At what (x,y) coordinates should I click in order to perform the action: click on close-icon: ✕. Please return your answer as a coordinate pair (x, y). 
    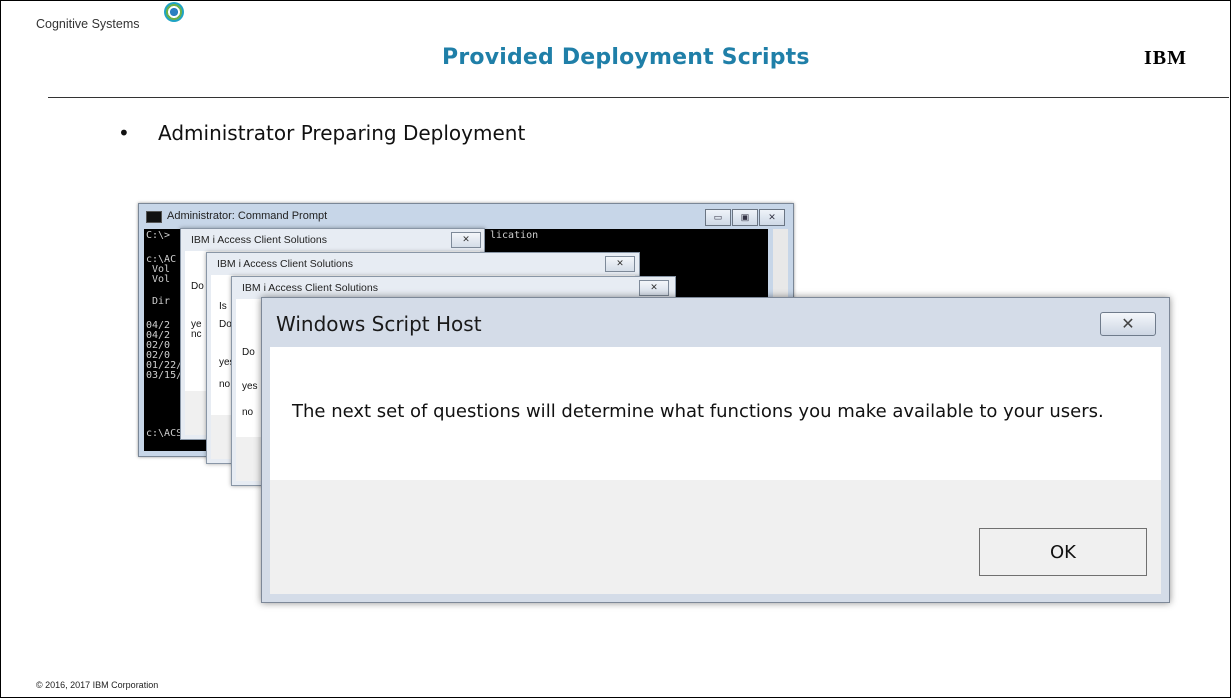
    Looking at the image, I should click on (1128, 324).